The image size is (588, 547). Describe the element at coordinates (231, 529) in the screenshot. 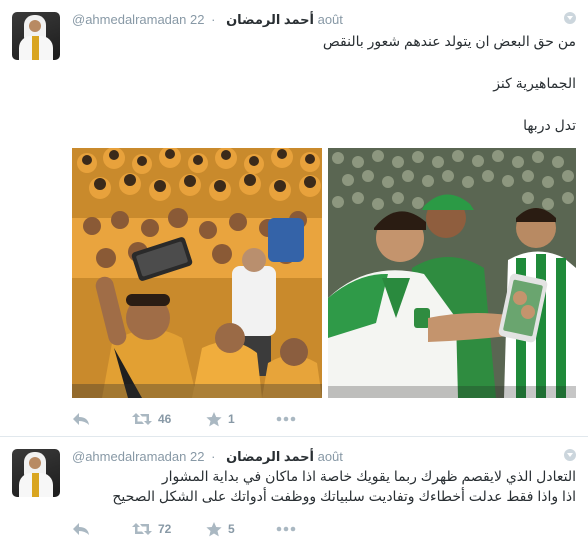

I see `favorite-count: 5` at that location.